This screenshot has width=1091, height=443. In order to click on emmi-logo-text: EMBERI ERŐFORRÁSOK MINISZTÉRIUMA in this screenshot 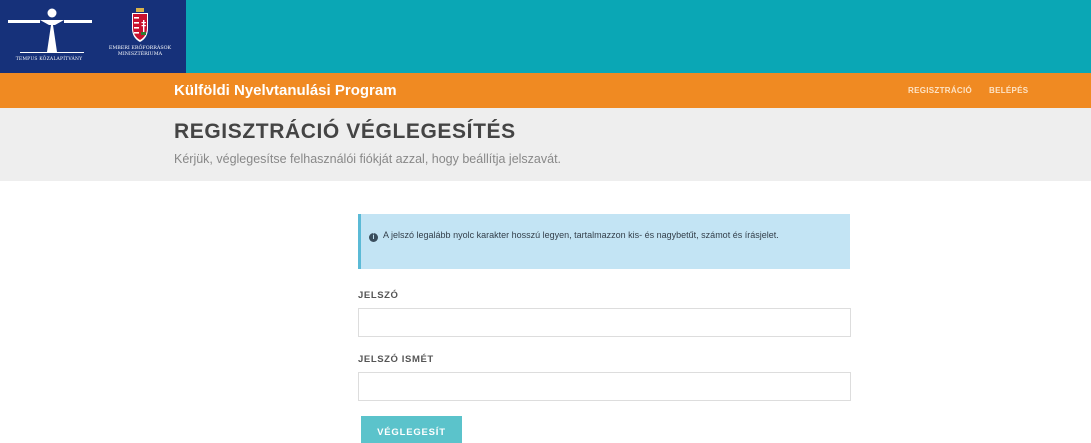, I will do `click(140, 52)`.